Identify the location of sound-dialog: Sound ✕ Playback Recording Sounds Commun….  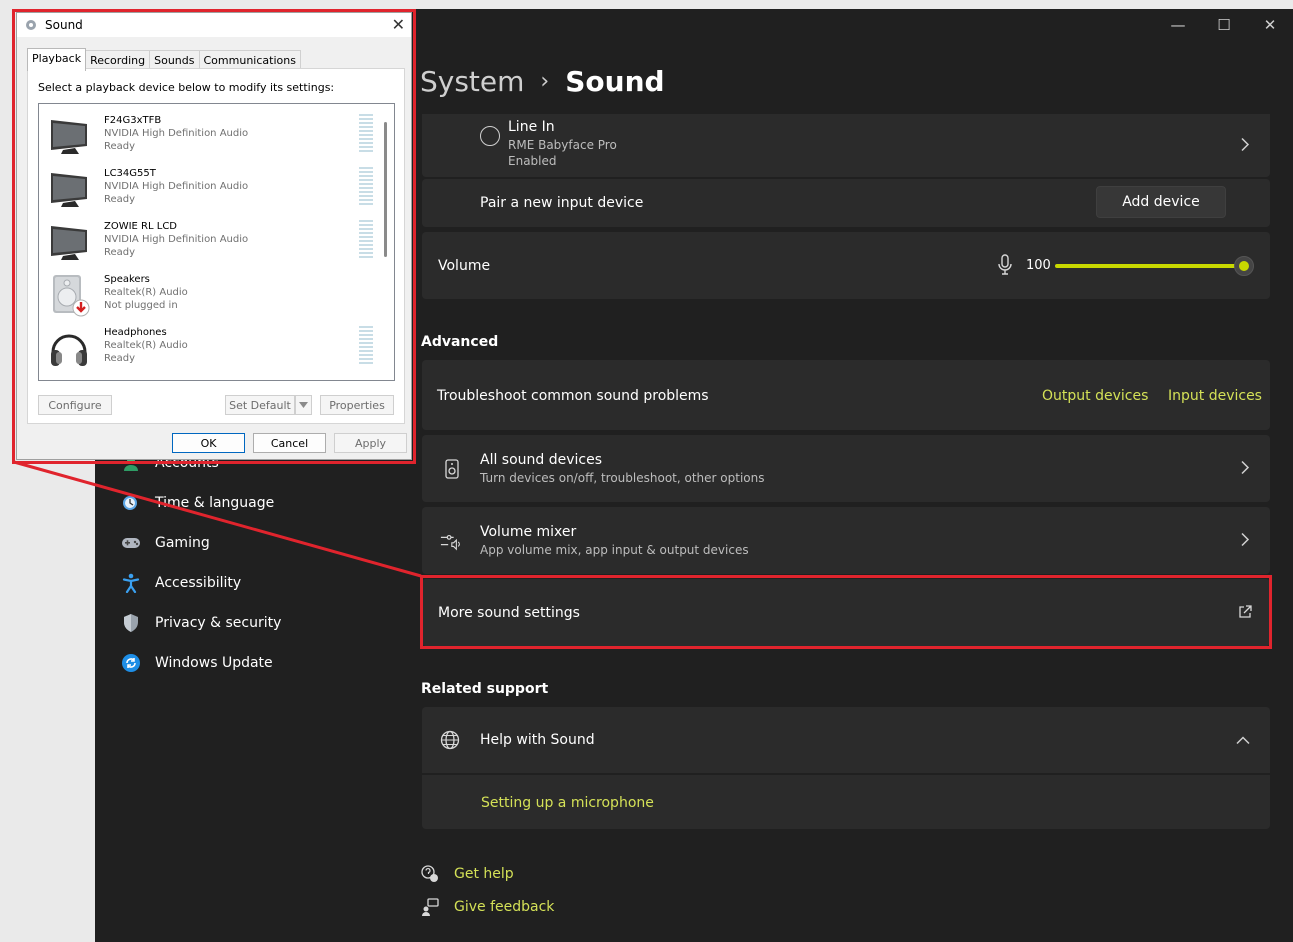
(214, 236).